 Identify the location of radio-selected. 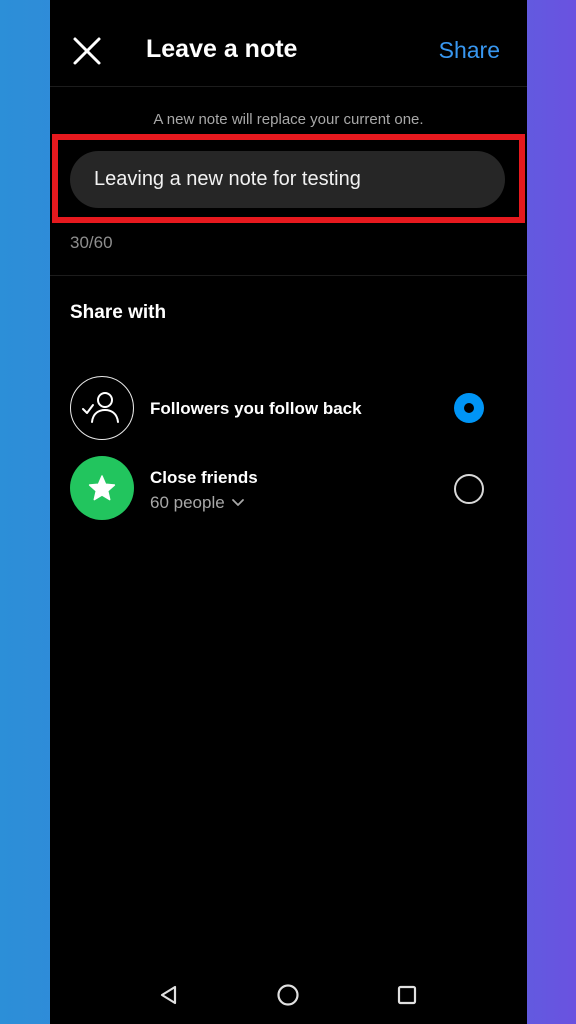
(469, 408).